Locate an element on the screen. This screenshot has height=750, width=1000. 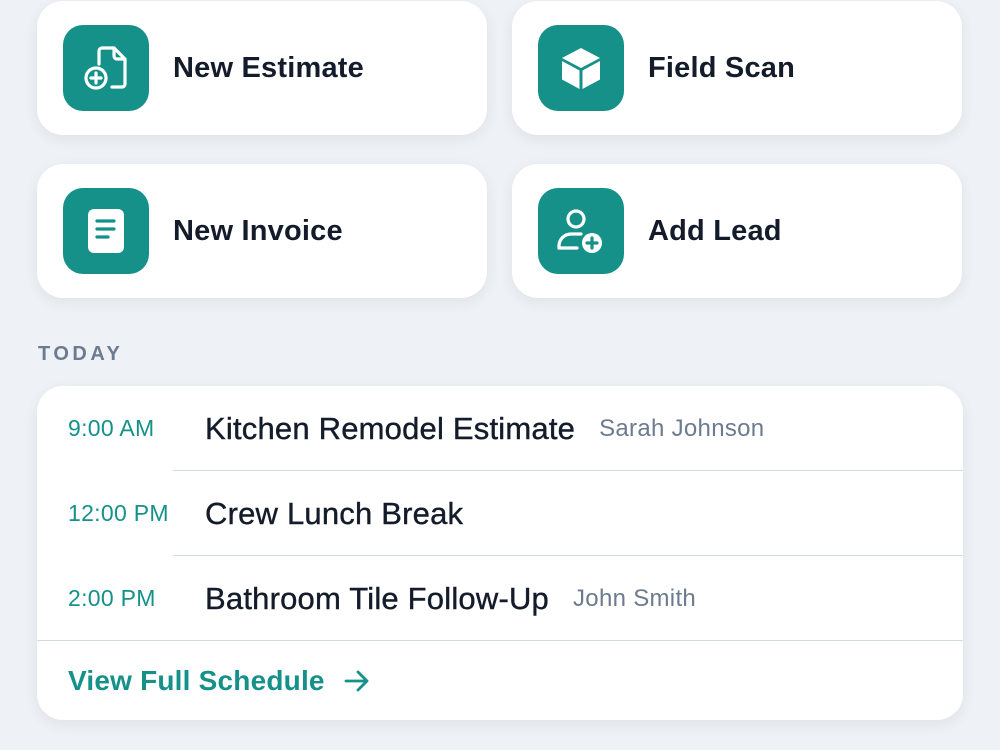
arrow-right-icon is located at coordinates (357, 681).